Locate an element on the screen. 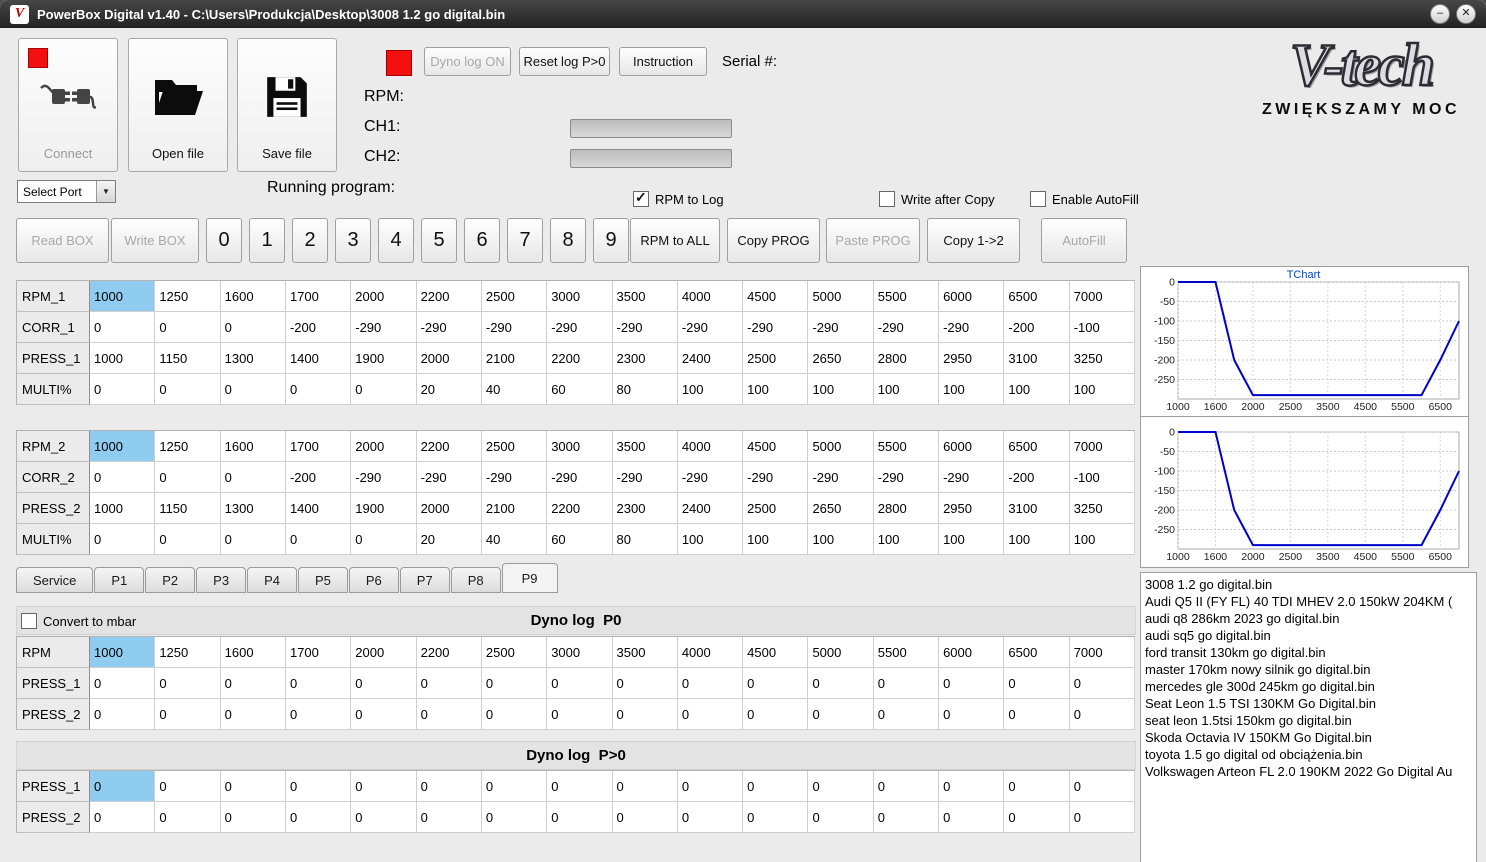 The height and width of the screenshot is (862, 1486). table-cell: 2500 is located at coordinates (514, 446).